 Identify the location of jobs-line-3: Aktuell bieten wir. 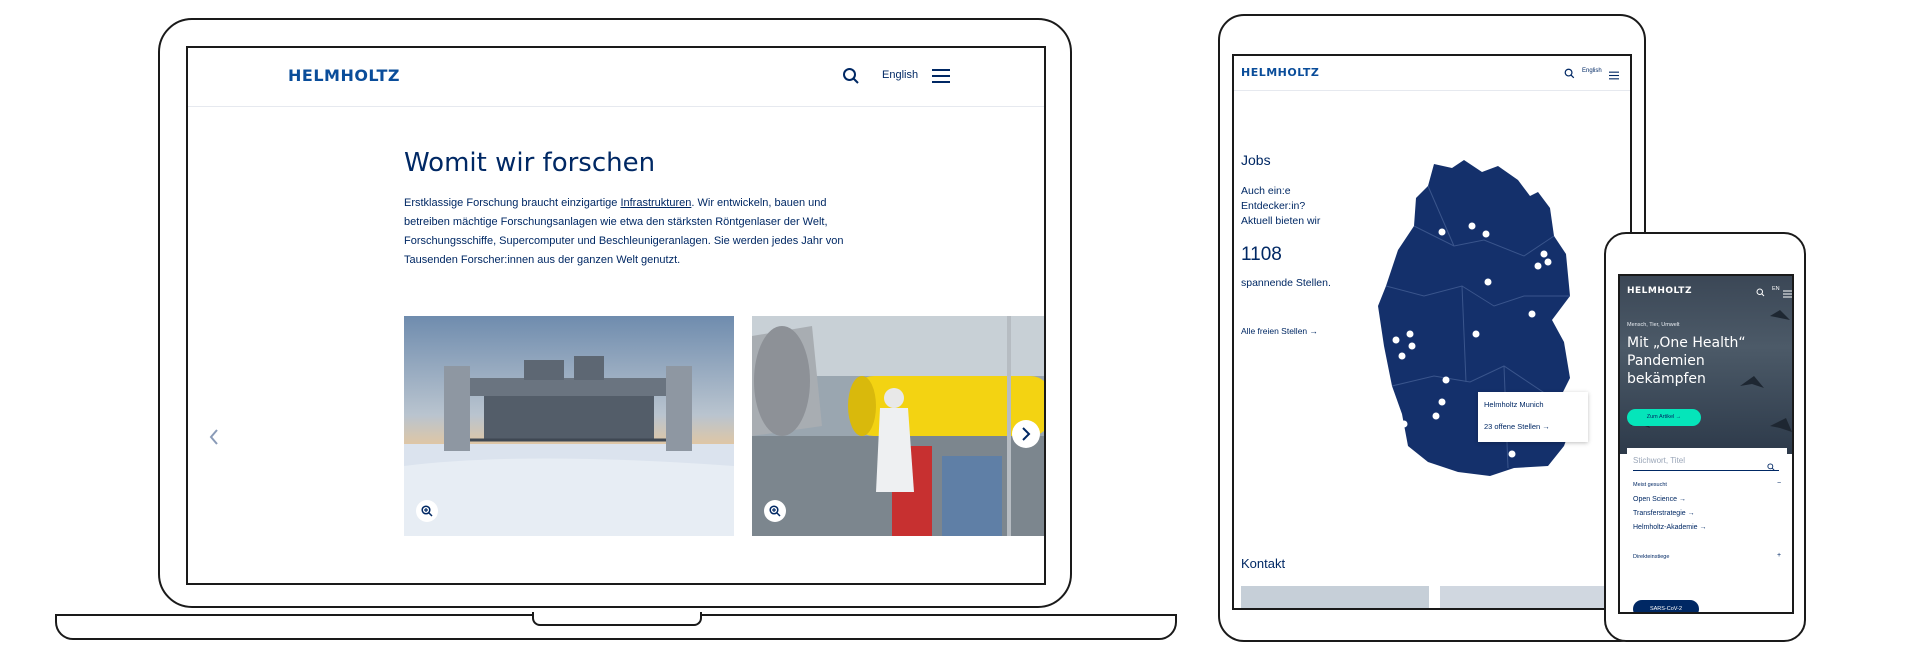
(1281, 221).